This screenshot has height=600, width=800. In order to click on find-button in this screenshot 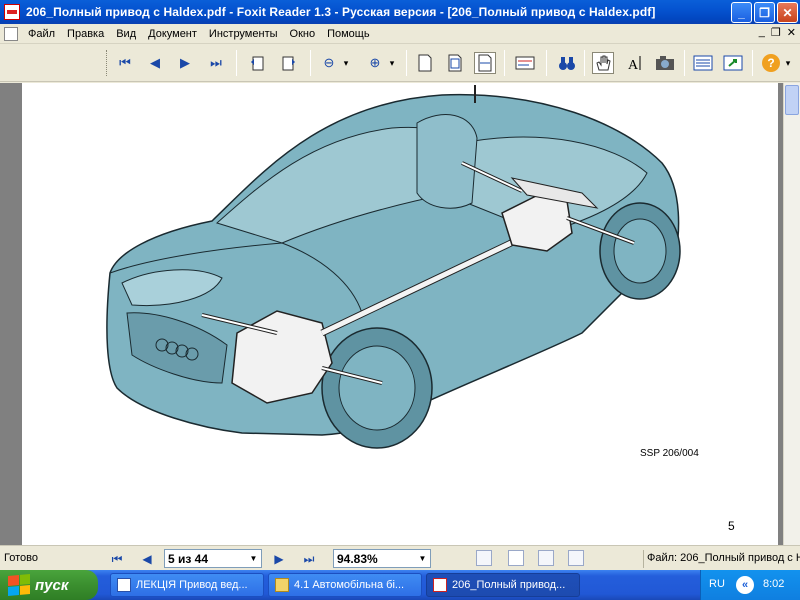, I will do `click(567, 63)`.